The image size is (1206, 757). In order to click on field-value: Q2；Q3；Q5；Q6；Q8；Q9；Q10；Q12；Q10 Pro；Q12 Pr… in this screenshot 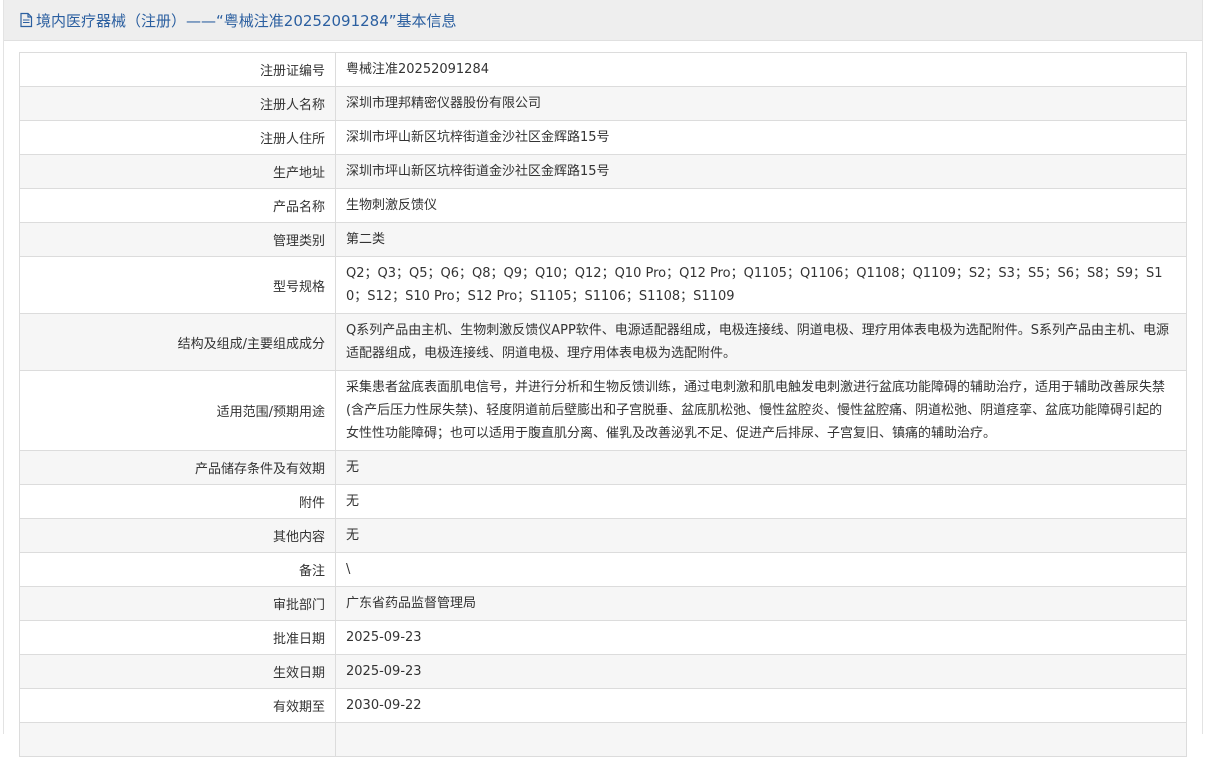, I will do `click(761, 285)`.